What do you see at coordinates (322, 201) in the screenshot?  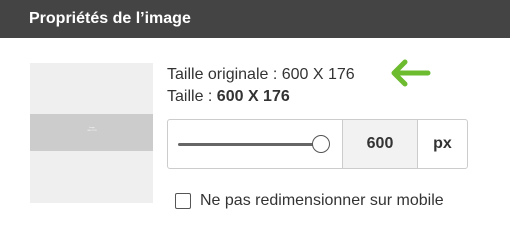 I see `no-mobile-resize-label: Ne pas redimensionner sur mobile` at bounding box center [322, 201].